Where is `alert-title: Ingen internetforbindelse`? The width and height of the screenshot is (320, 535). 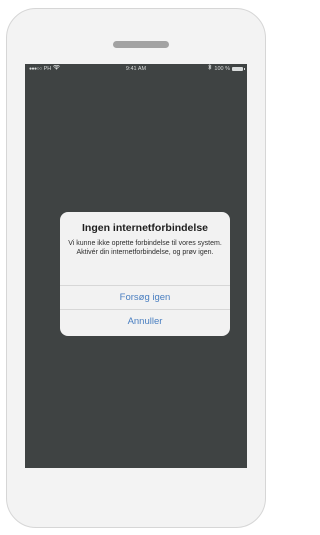 alert-title: Ingen internetforbindelse is located at coordinates (144, 228).